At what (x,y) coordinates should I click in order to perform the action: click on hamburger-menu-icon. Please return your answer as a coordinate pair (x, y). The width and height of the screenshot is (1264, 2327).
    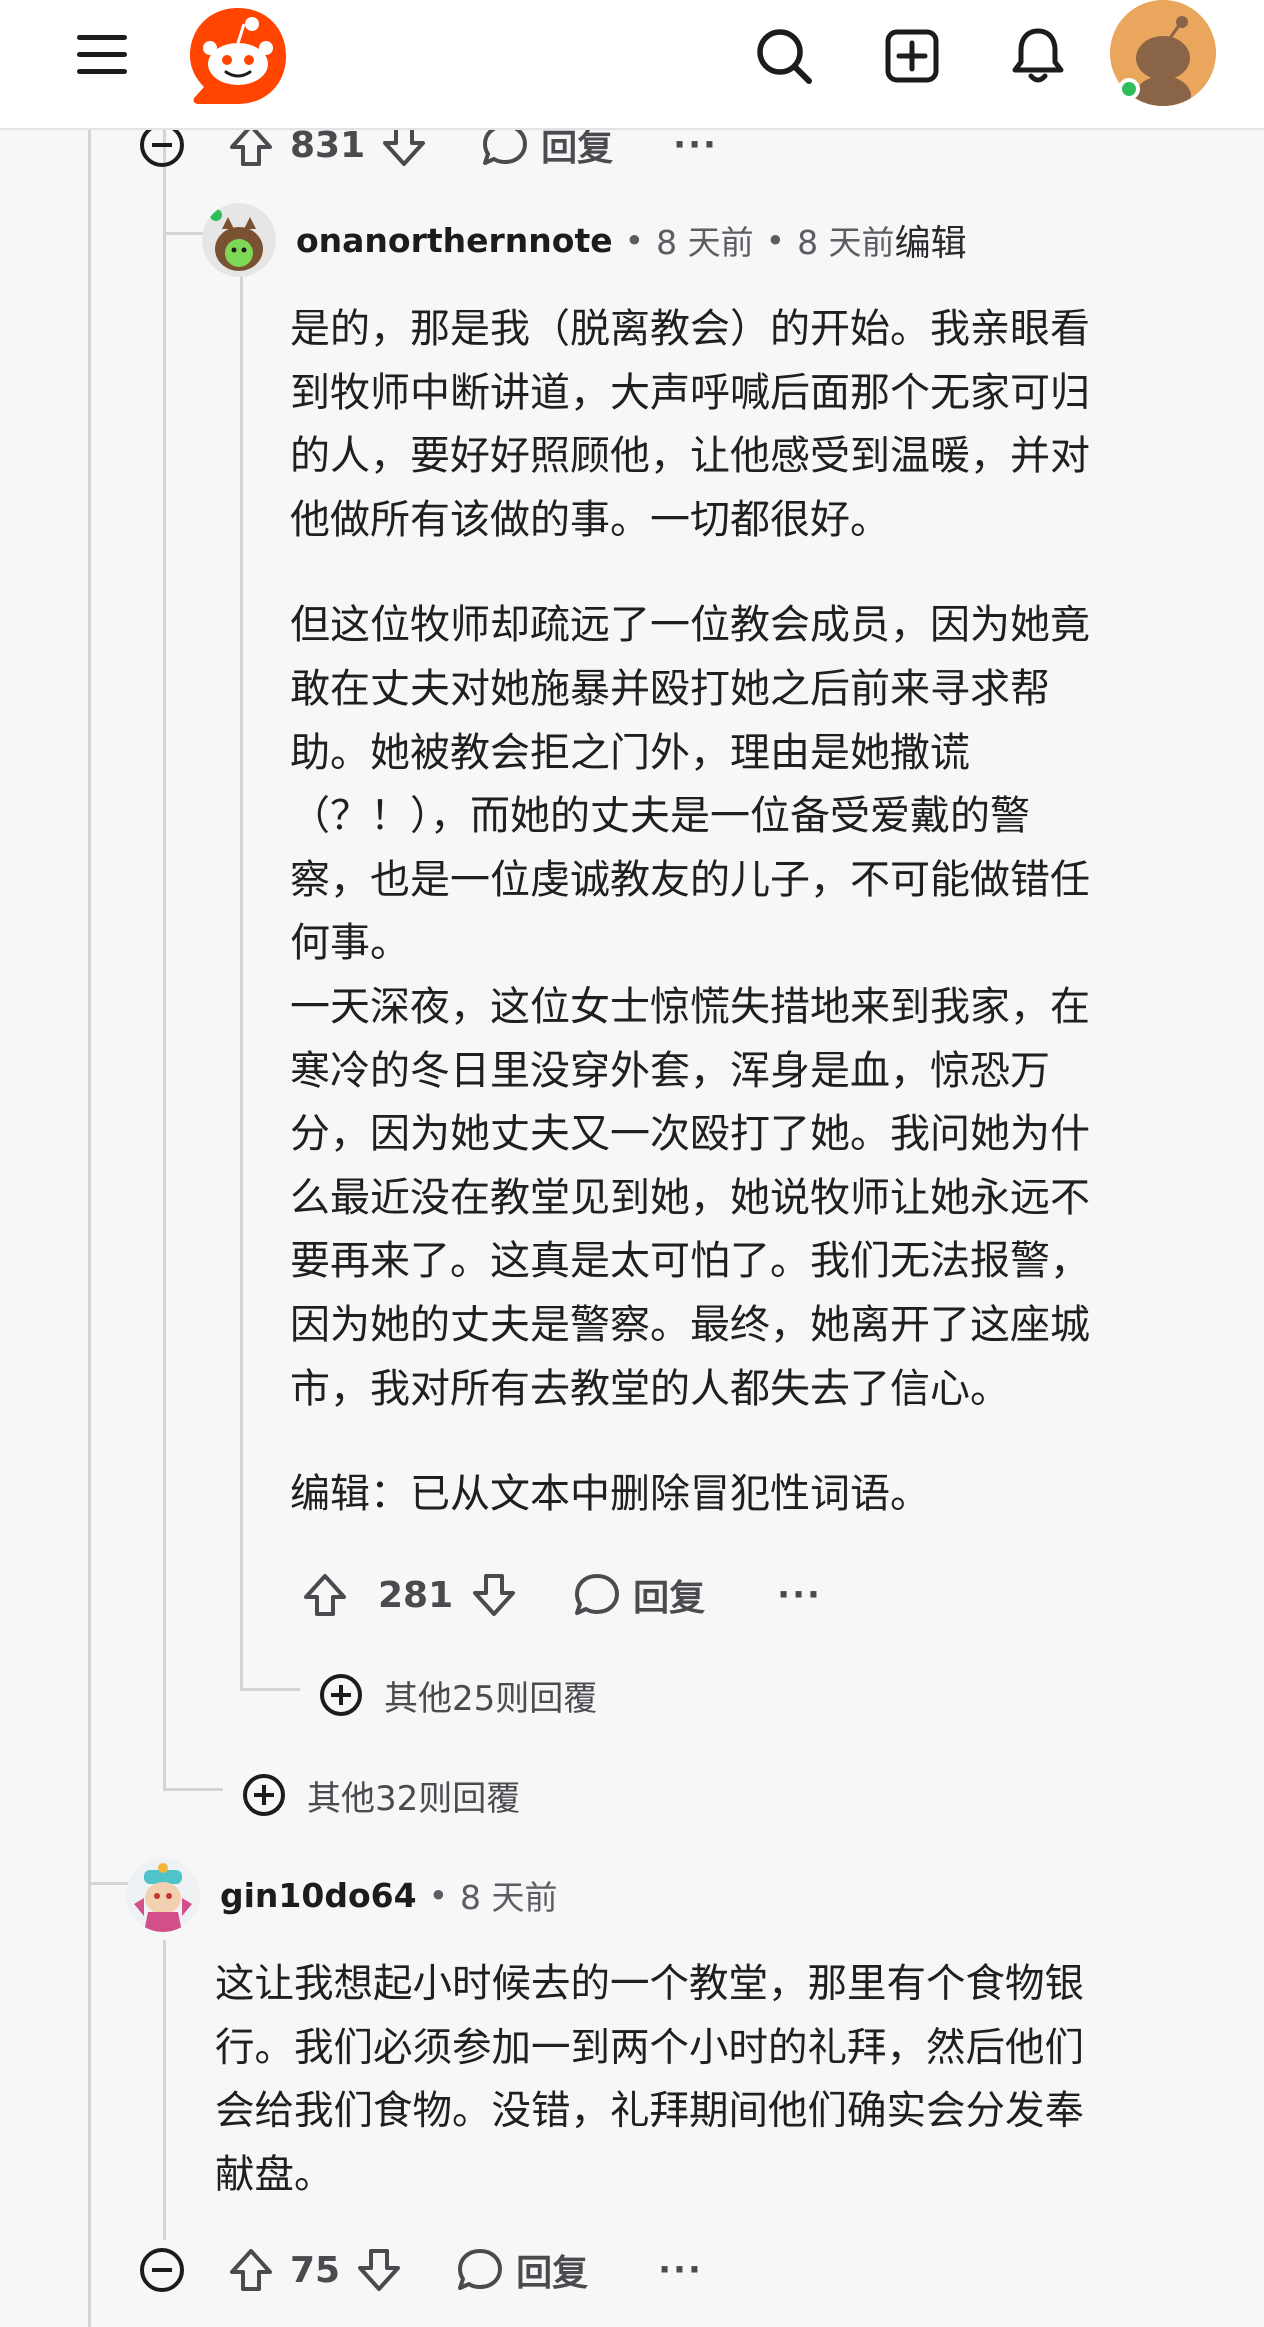
    Looking at the image, I should click on (102, 55).